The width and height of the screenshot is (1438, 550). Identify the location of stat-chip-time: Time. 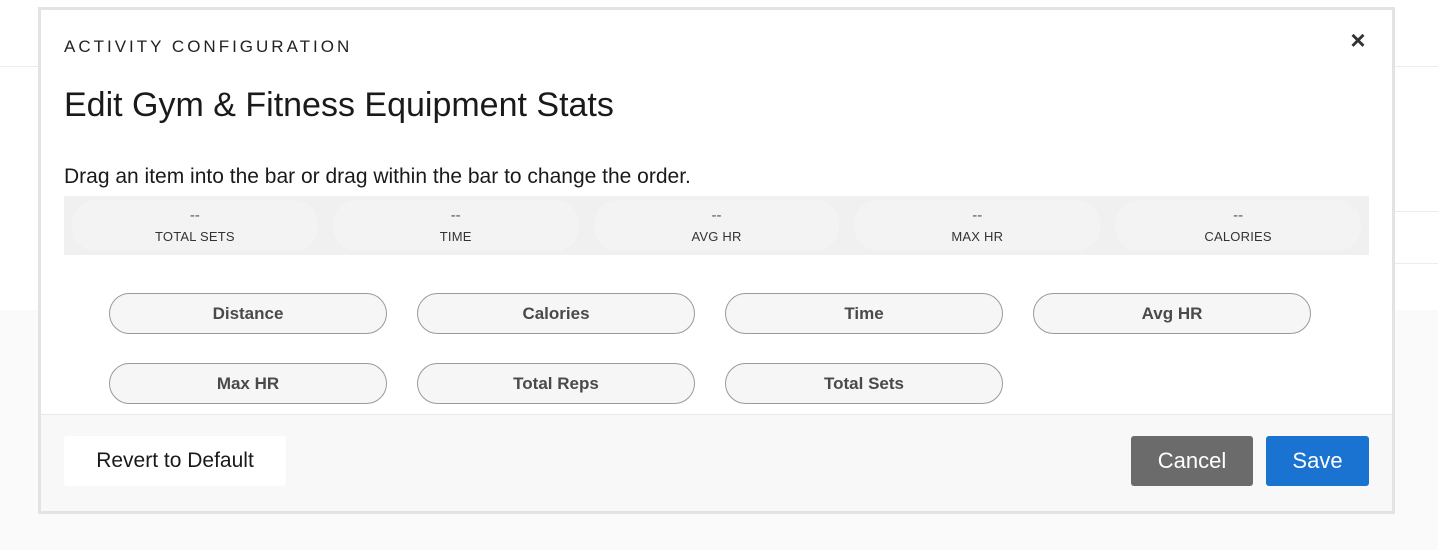
(864, 313).